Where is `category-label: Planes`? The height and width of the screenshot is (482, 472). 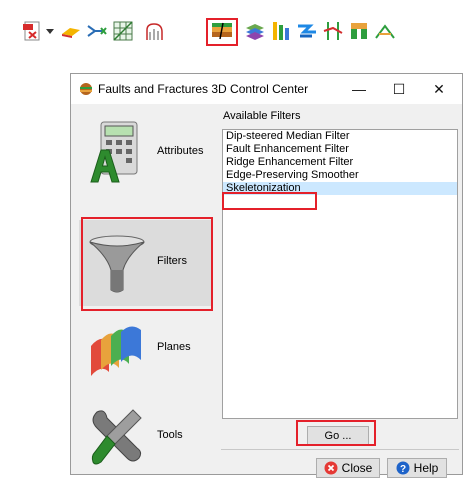 category-label: Planes is located at coordinates (174, 347).